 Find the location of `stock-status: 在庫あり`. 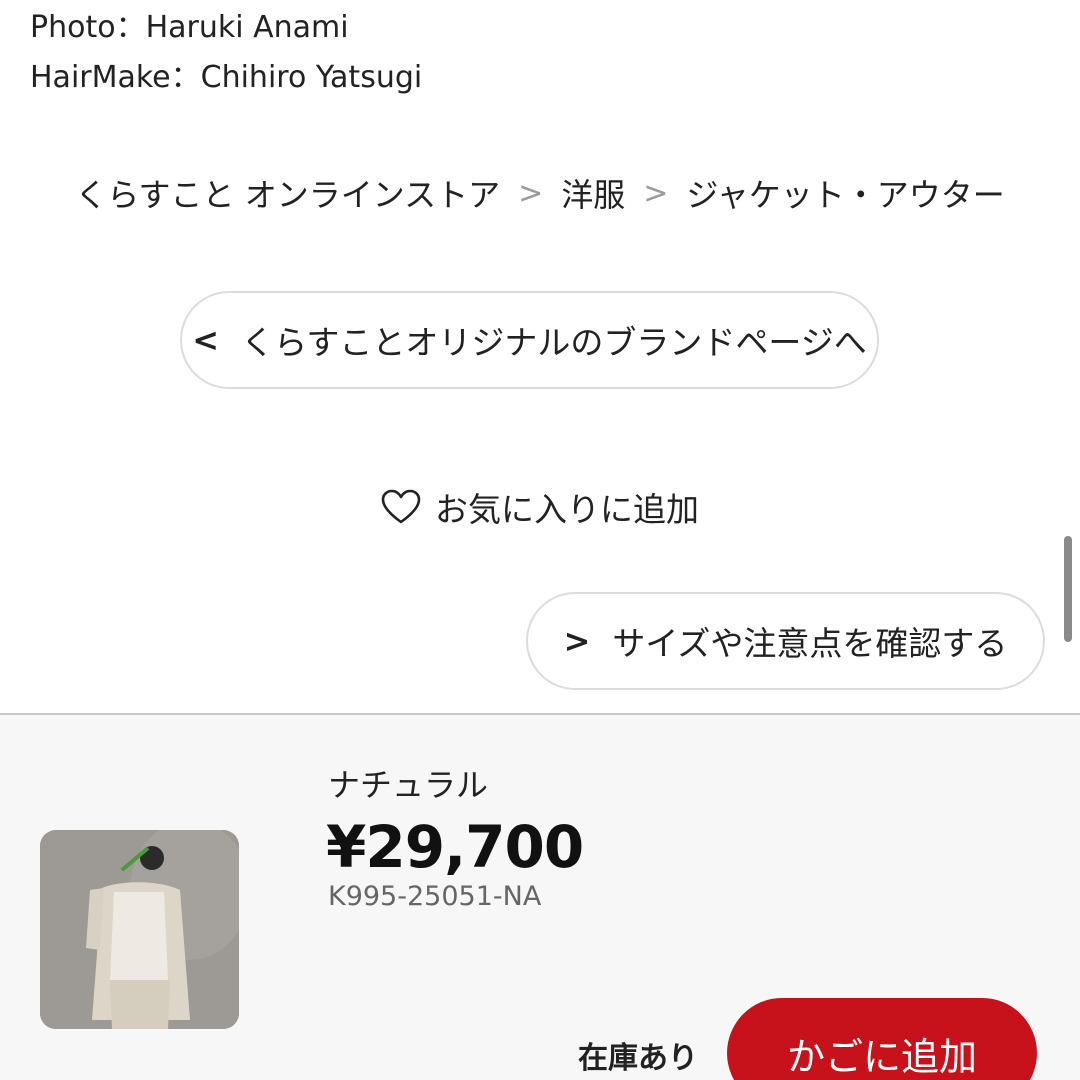

stock-status: 在庫あり is located at coordinates (638, 1058).